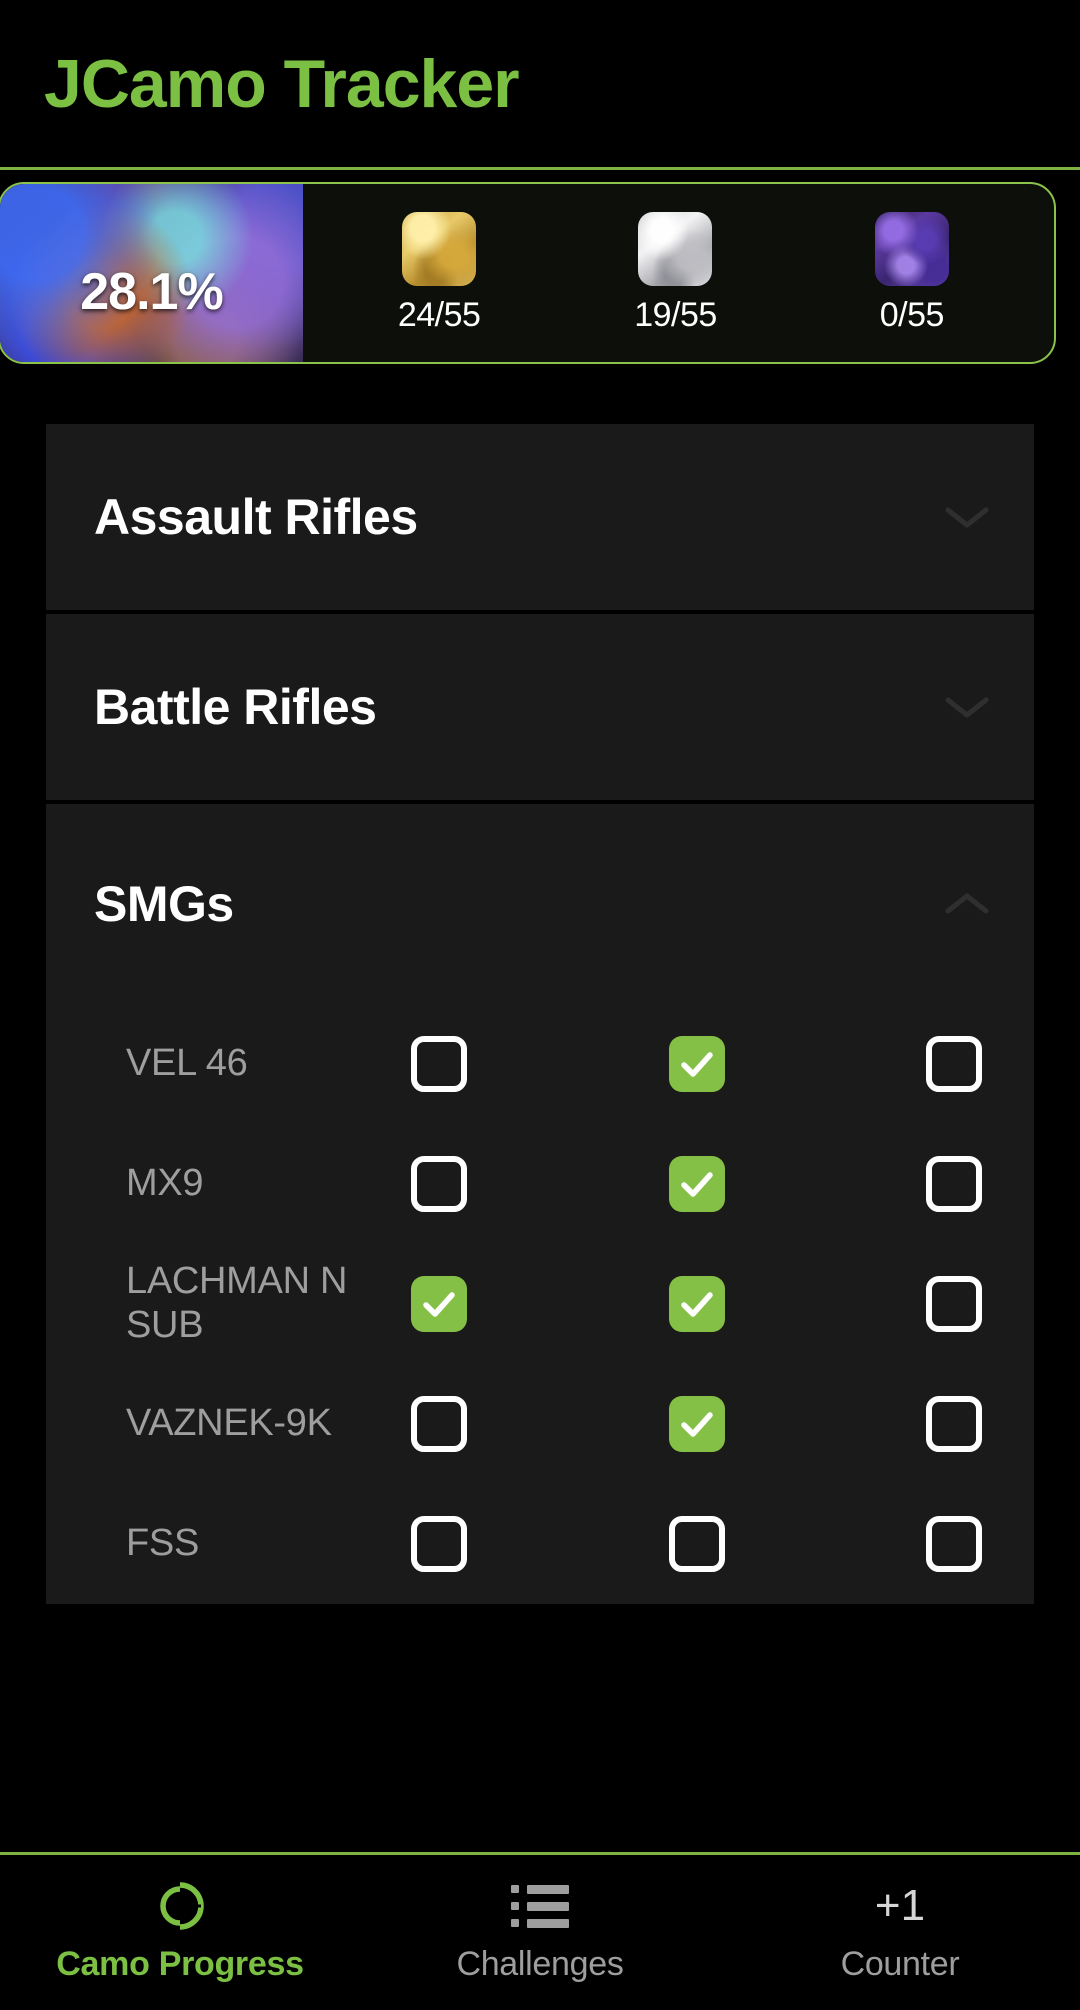 The height and width of the screenshot is (2010, 1080). I want to click on plus-one-glyph: +1, so click(900, 1905).